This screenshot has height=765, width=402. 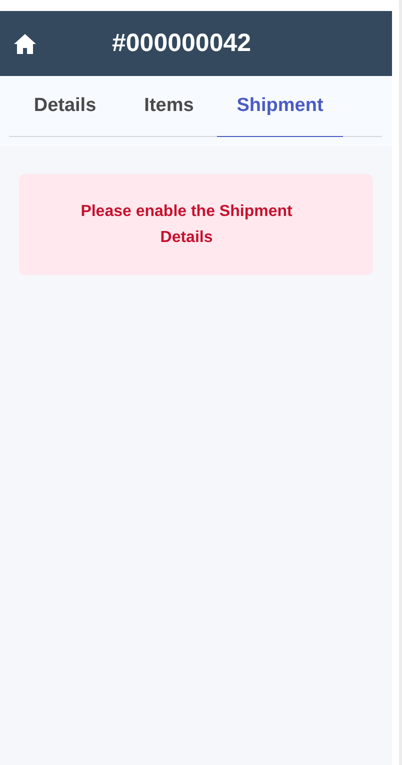 I want to click on home-icon, so click(x=25, y=43).